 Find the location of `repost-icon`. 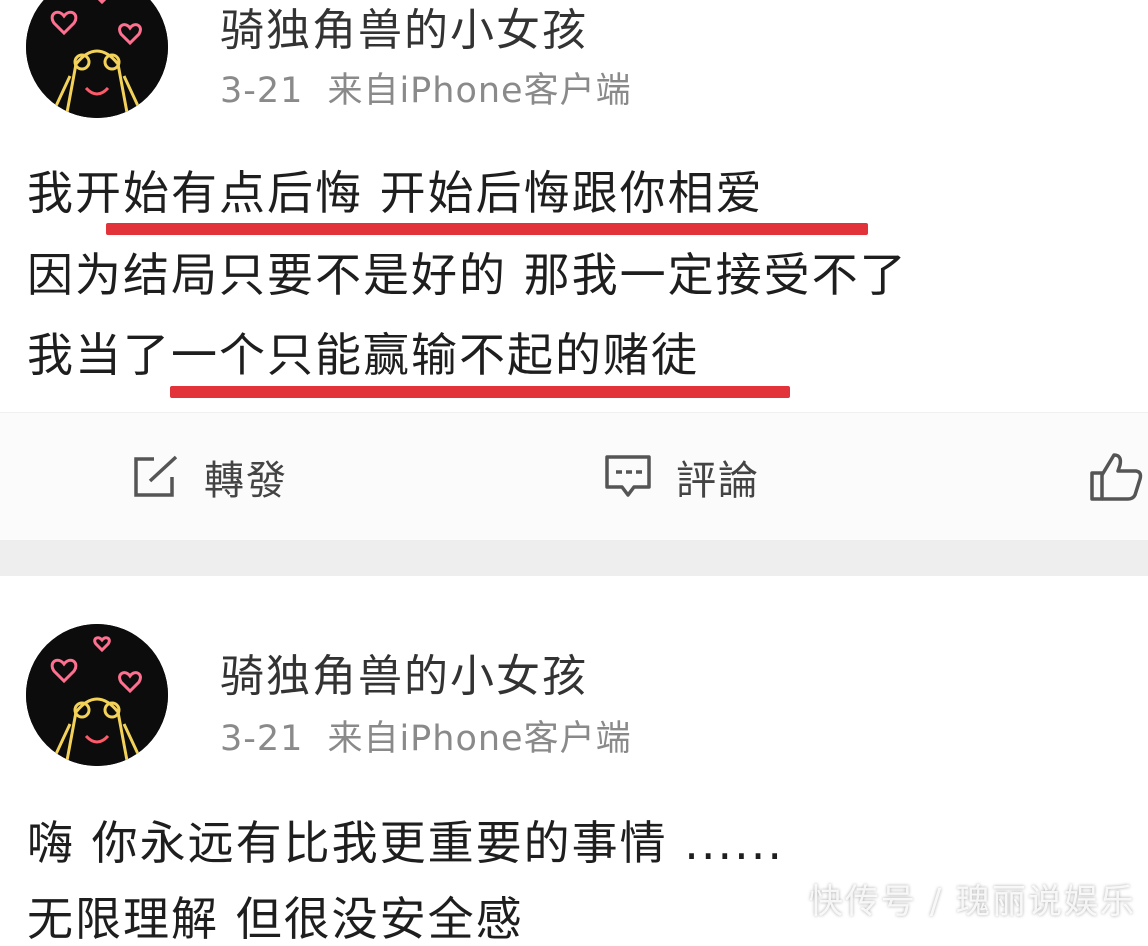

repost-icon is located at coordinates (156, 476).